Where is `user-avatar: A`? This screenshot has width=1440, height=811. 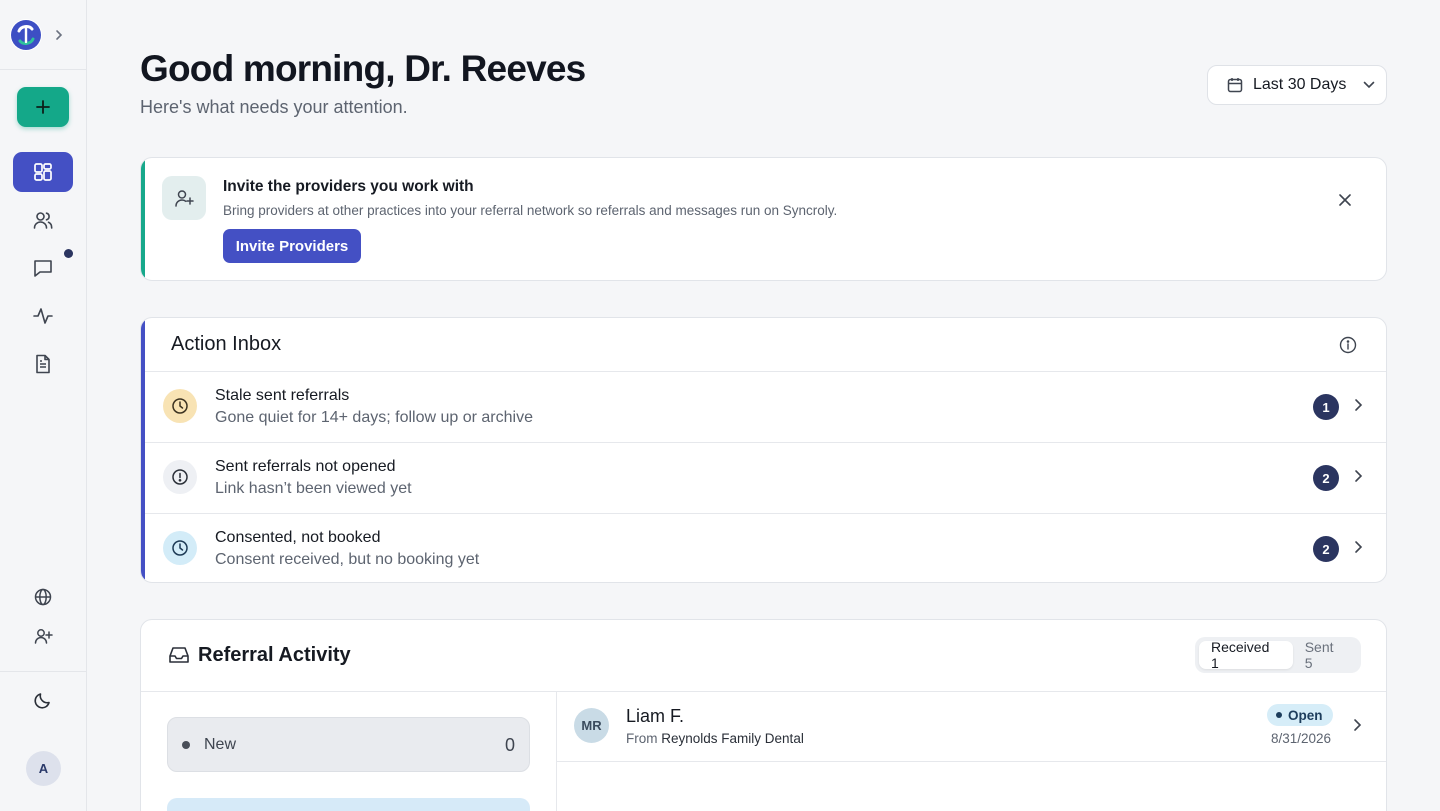 user-avatar: A is located at coordinates (43, 768).